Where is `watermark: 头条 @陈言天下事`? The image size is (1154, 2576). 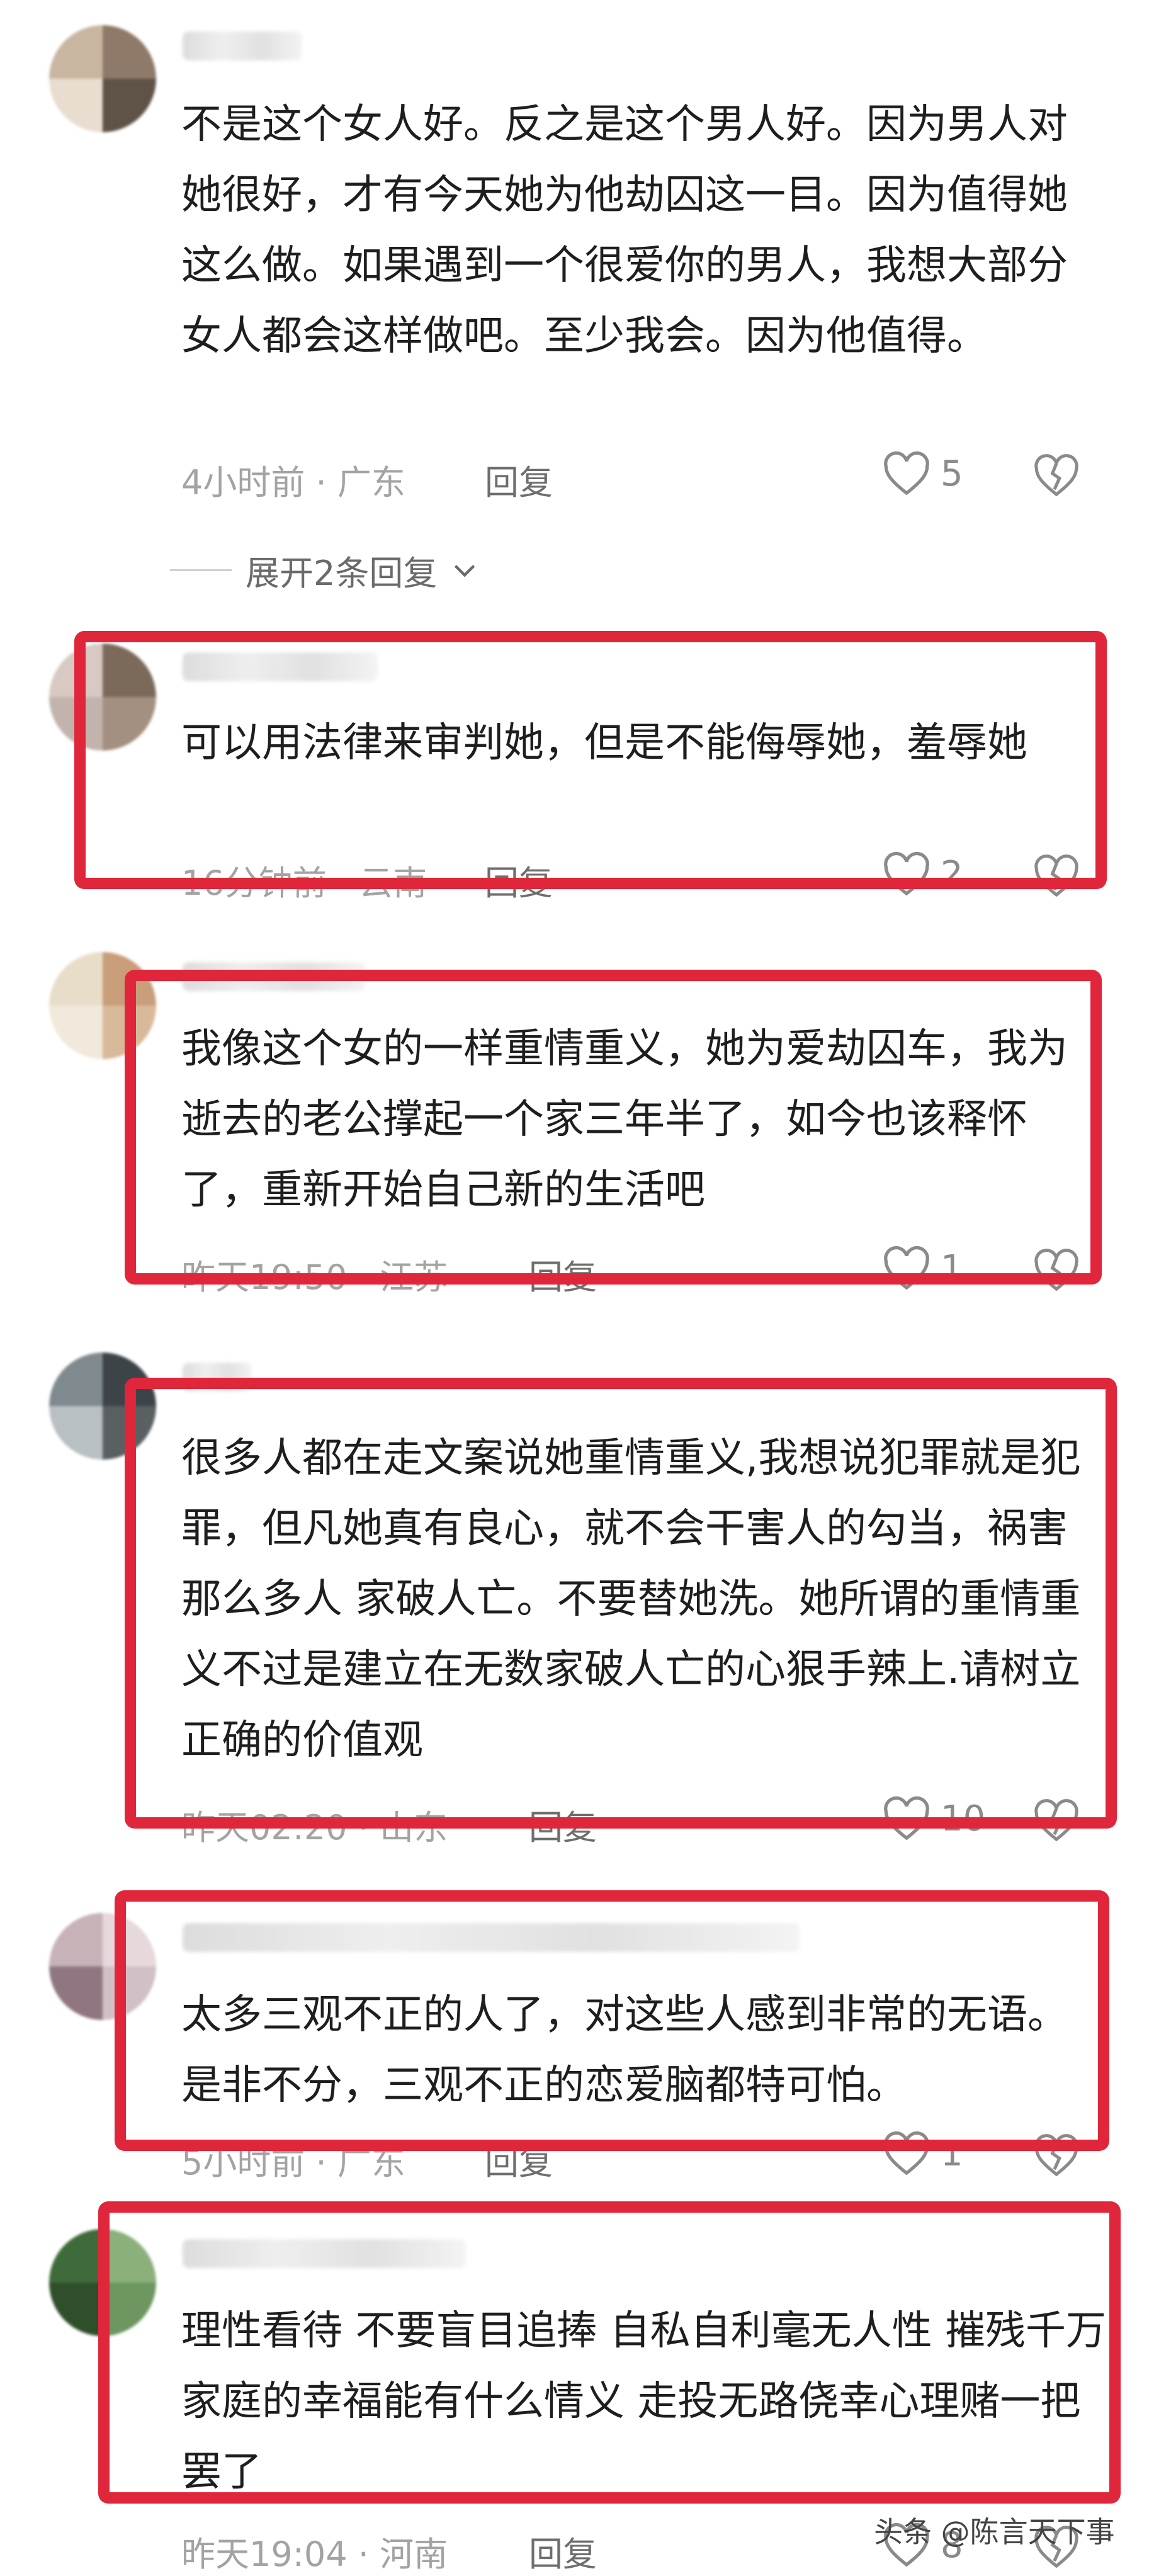
watermark: 头条 @陈言天下事 is located at coordinates (994, 2532).